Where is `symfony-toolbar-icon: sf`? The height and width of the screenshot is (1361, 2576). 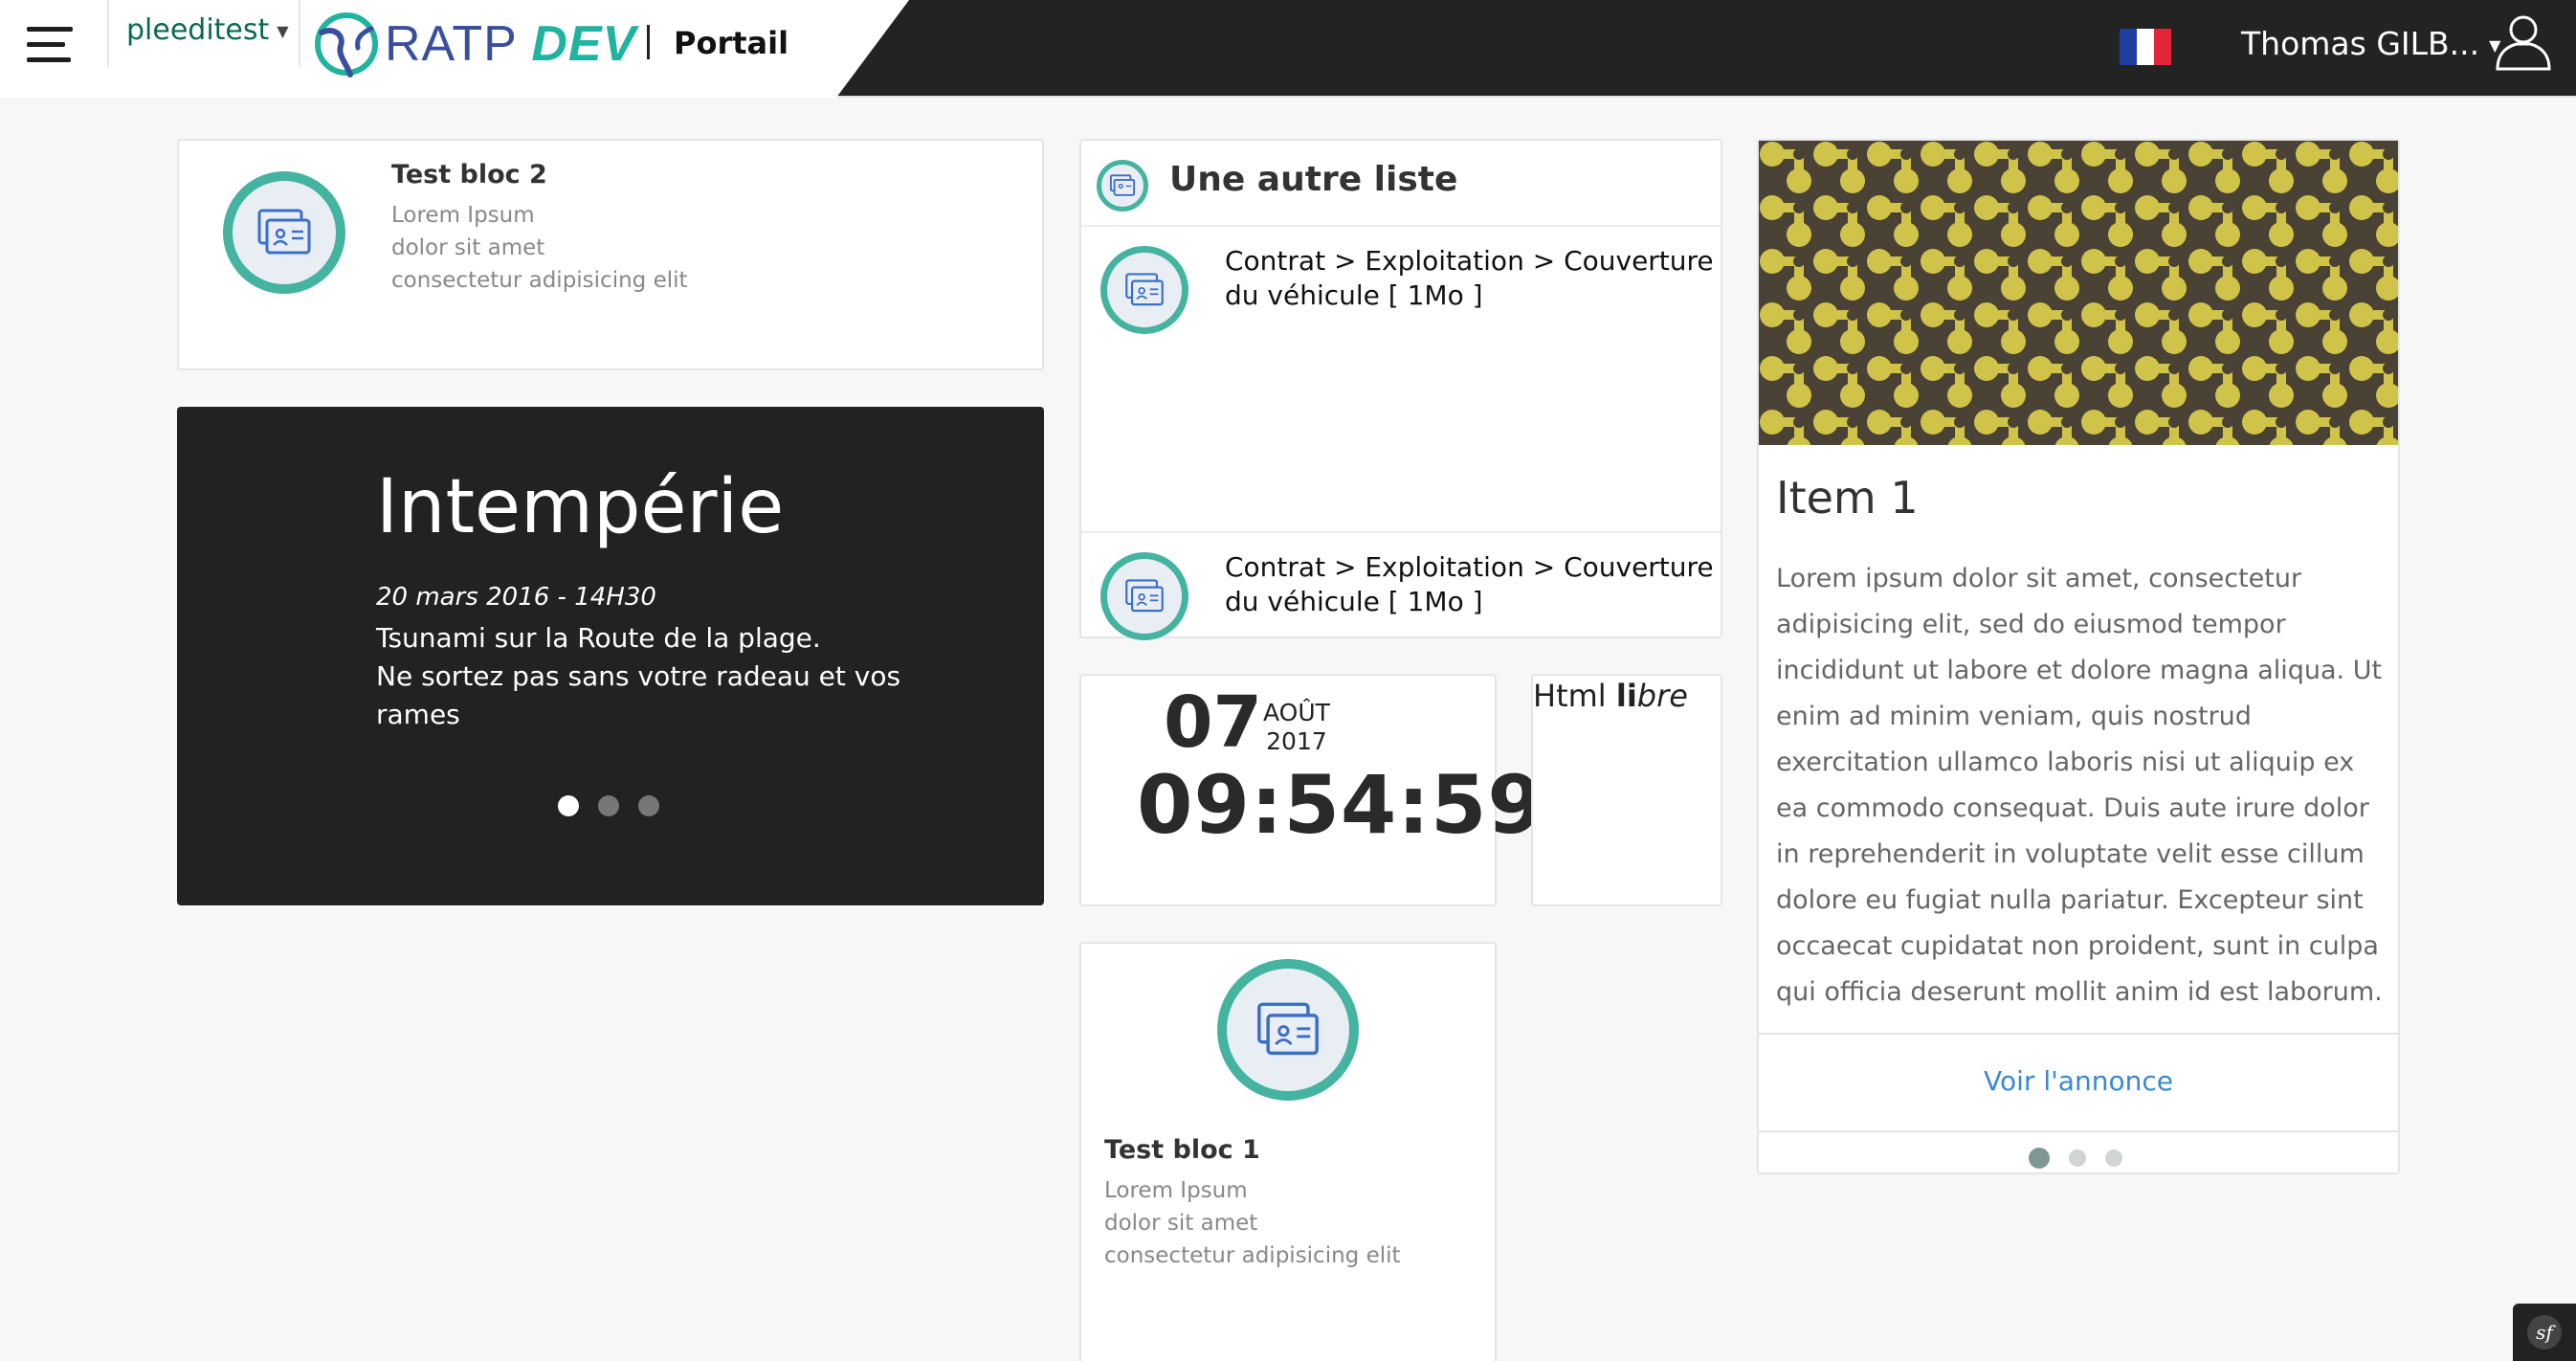 symfony-toolbar-icon: sf is located at coordinates (2544, 1333).